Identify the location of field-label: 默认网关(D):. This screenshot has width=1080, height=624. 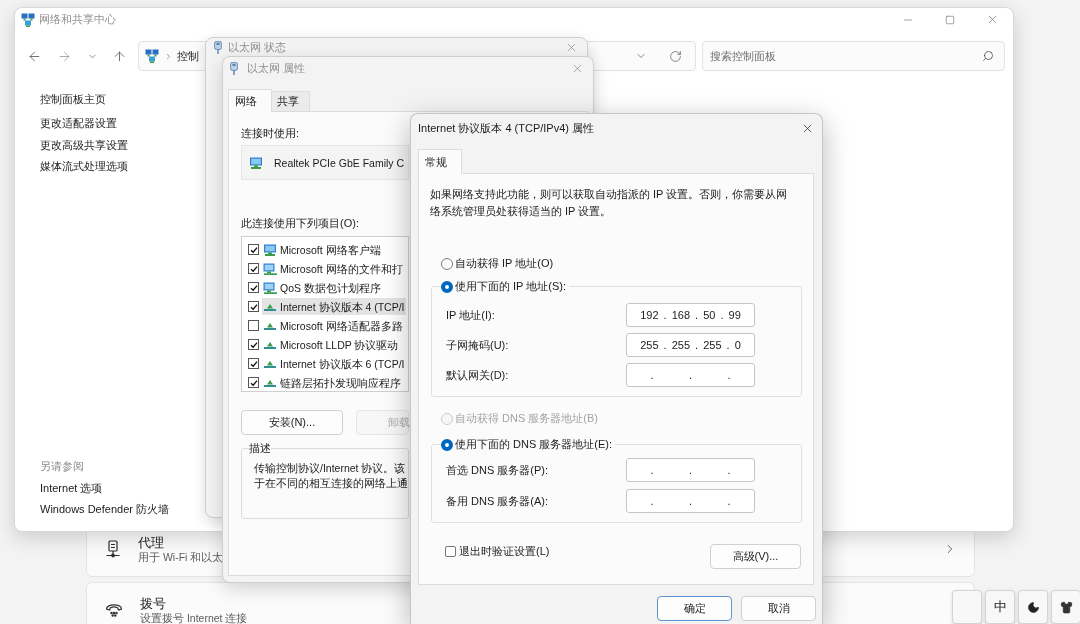
(477, 375).